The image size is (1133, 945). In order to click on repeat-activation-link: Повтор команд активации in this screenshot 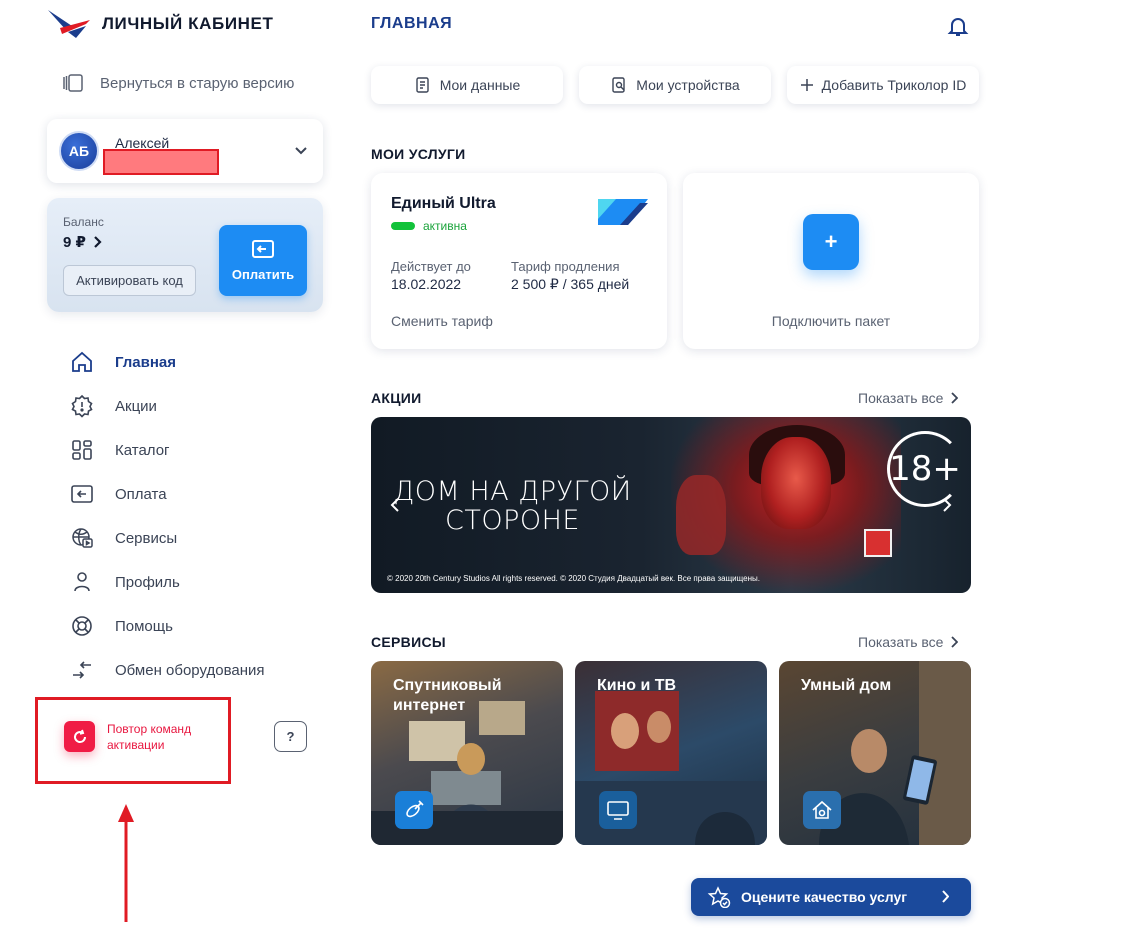, I will do `click(162, 737)`.